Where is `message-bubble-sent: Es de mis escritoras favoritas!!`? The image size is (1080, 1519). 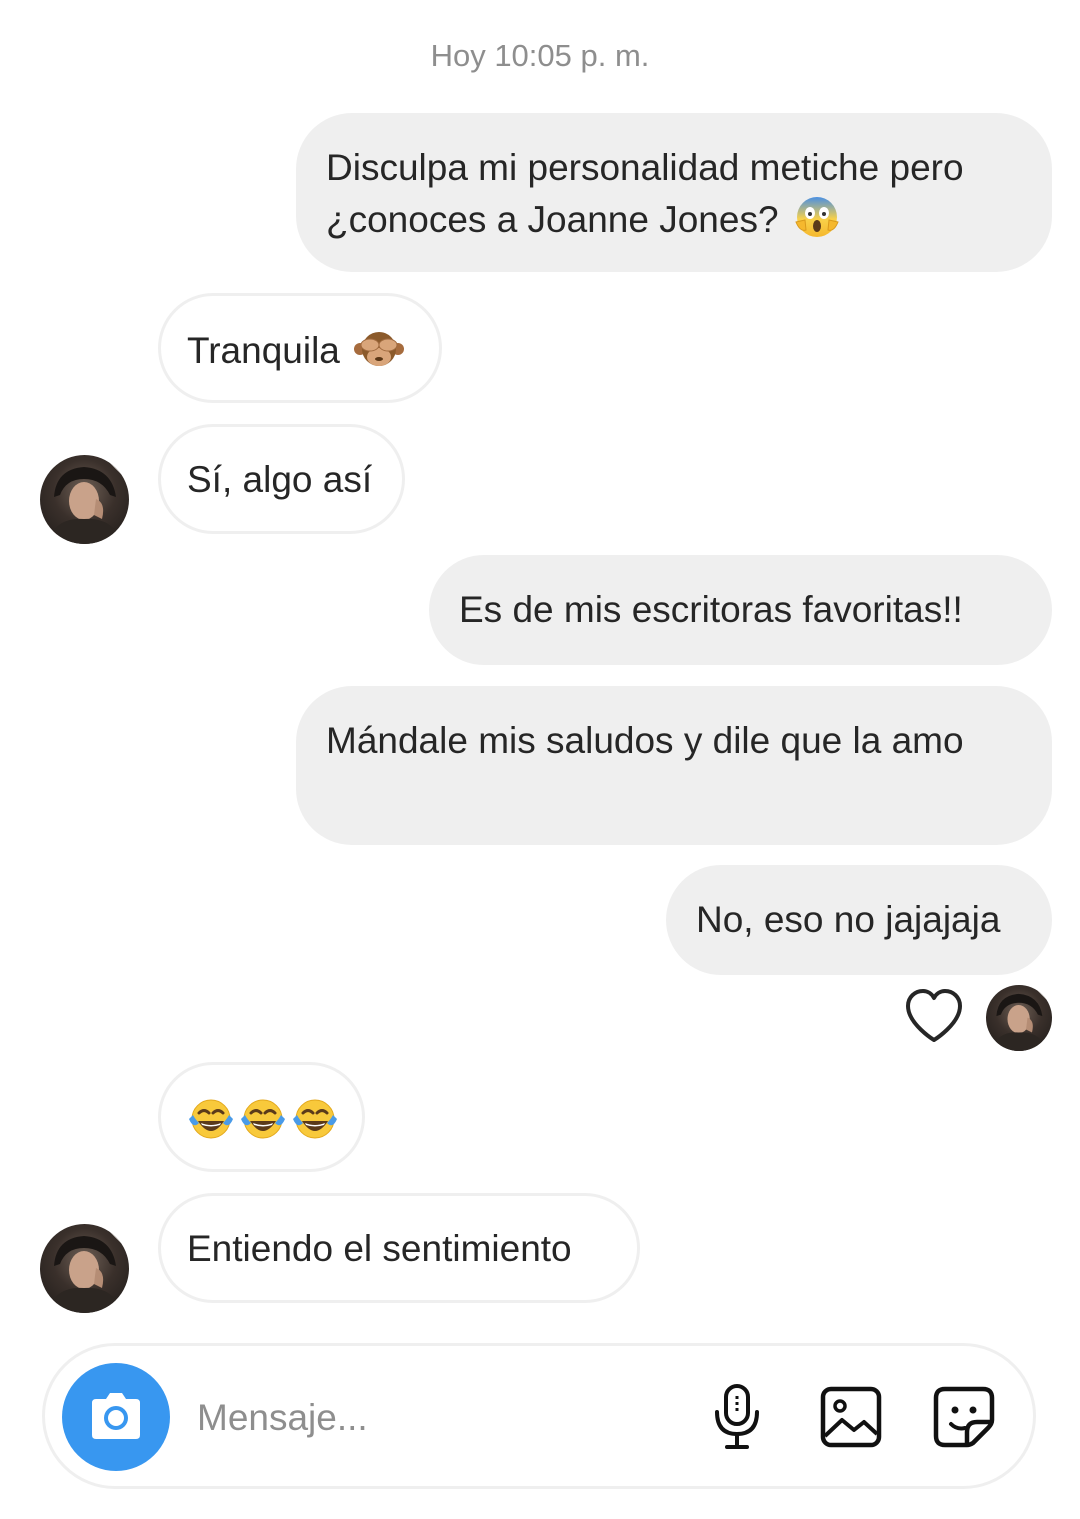 message-bubble-sent: Es de mis escritoras favoritas!! is located at coordinates (740, 610).